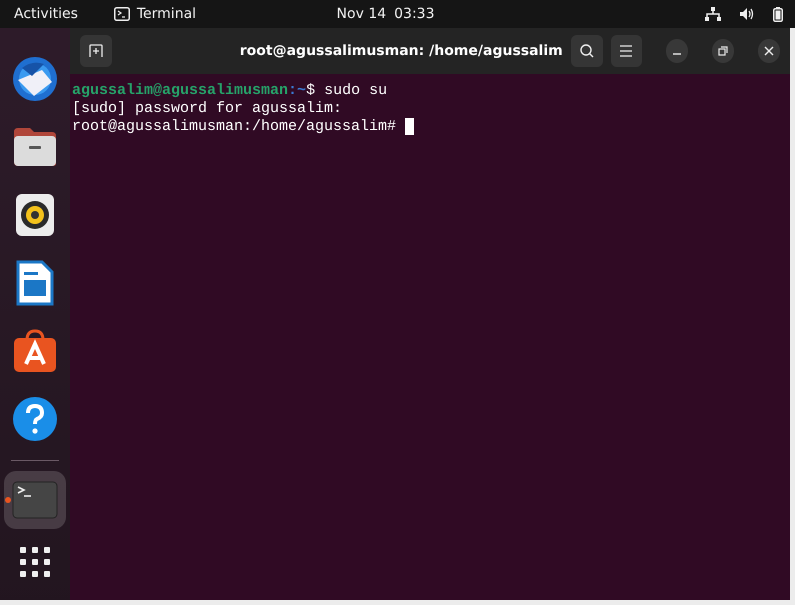  Describe the element at coordinates (8, 500) in the screenshot. I see `running-indicator` at that location.